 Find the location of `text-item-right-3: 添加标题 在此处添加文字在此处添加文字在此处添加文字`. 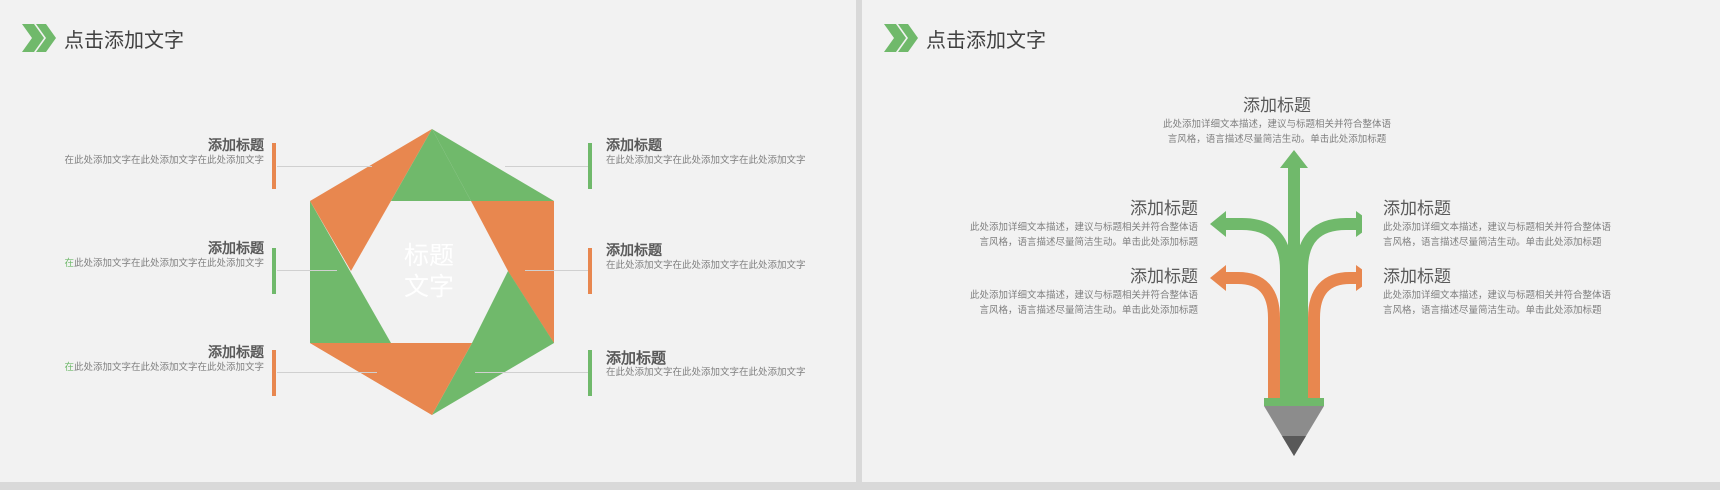

text-item-right-3: 添加标题 在此处添加文字在此处添加文字在此处添加文字 is located at coordinates (706, 364).